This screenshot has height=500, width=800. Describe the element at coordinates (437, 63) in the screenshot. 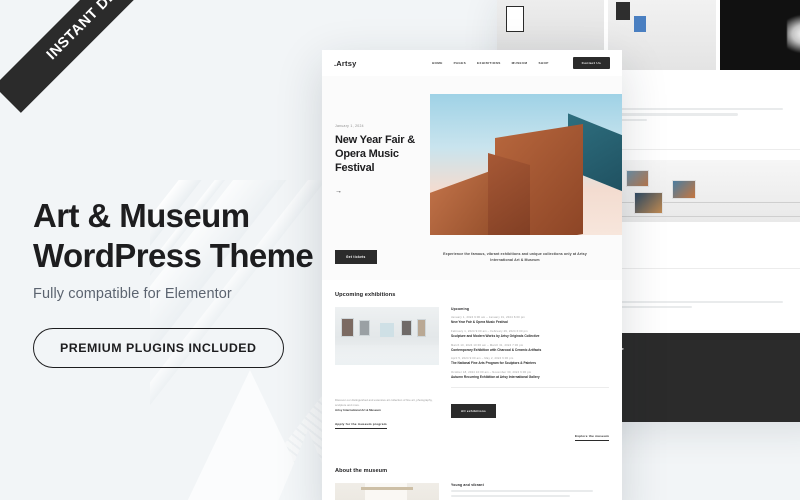

I see `nav-item-home: HOME` at that location.